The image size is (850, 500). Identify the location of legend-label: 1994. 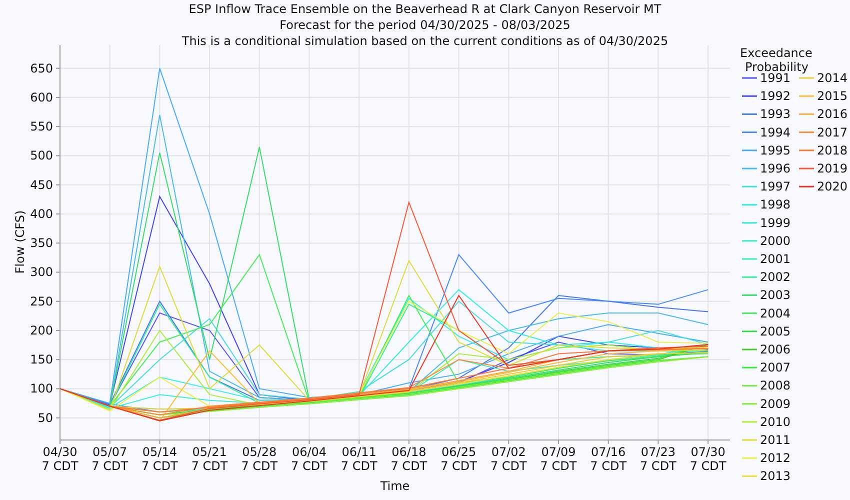
(775, 132).